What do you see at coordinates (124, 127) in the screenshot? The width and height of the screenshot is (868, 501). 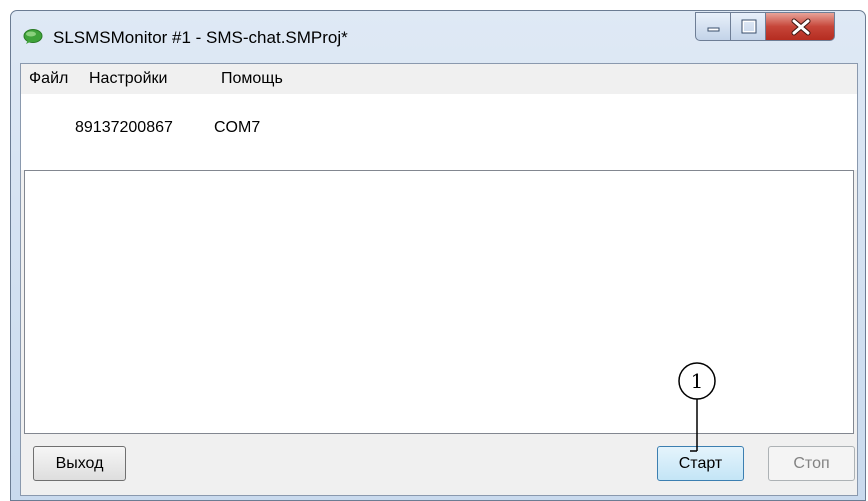 I see `phone-number: 89137200867` at bounding box center [124, 127].